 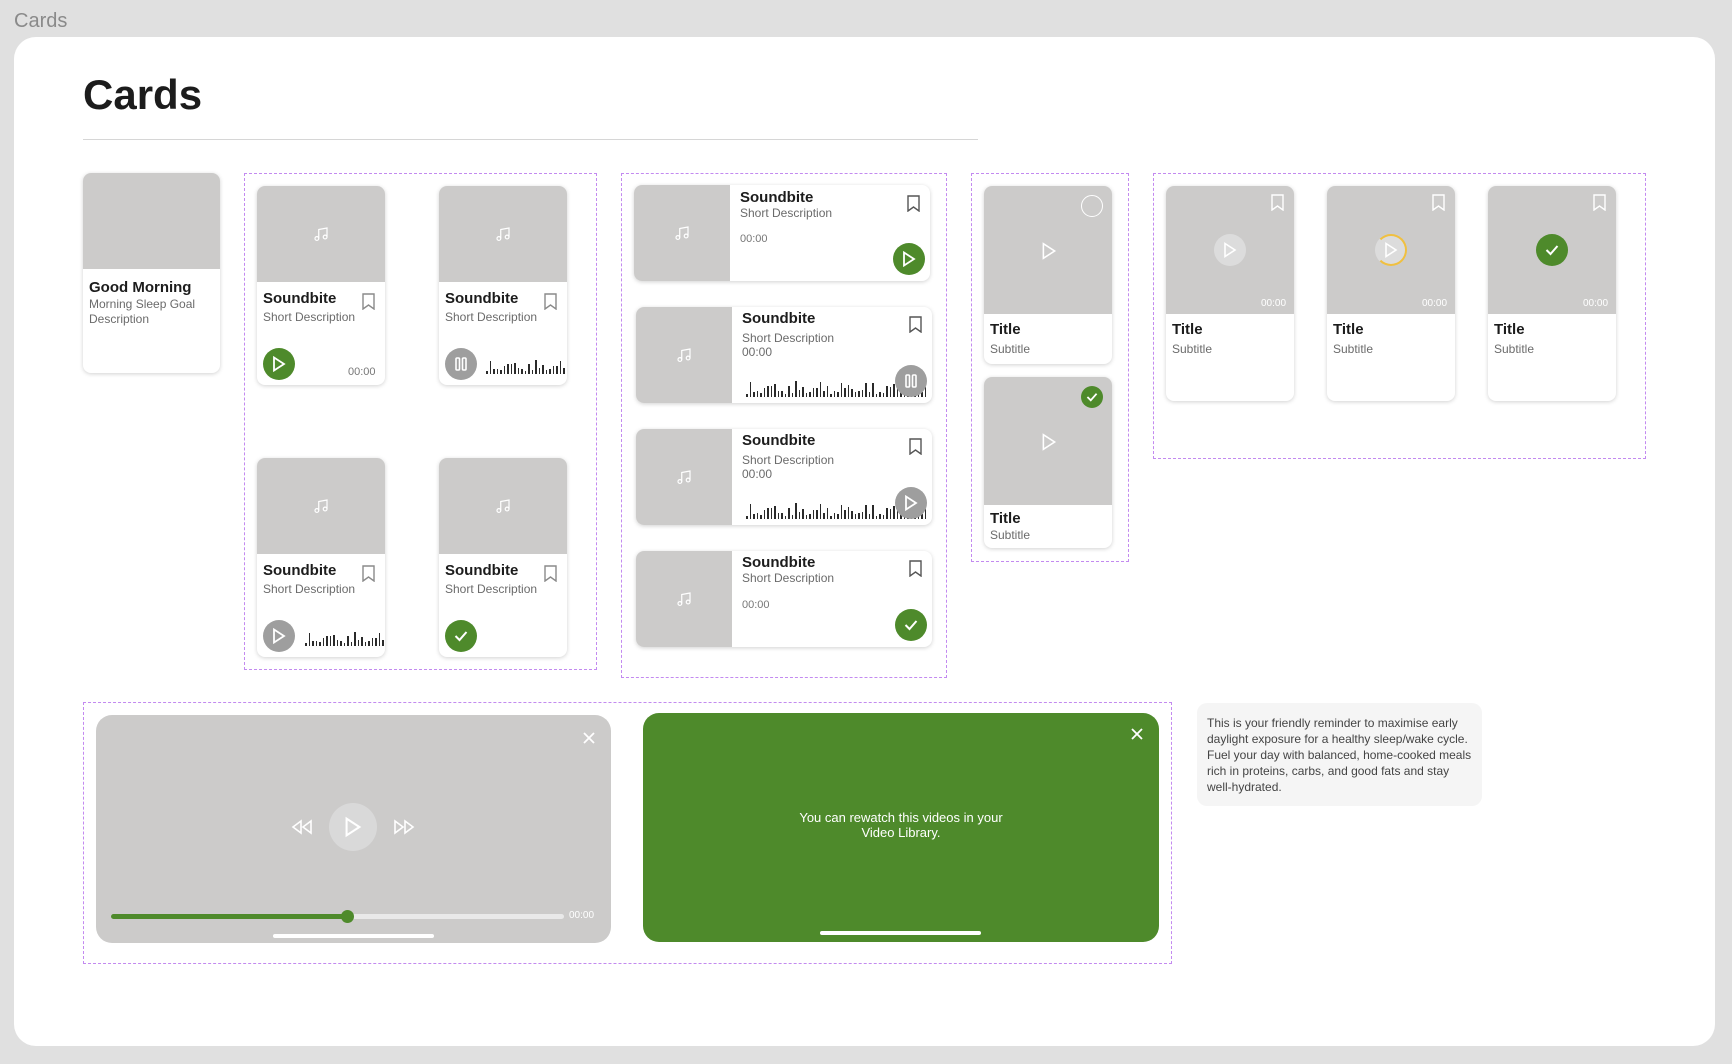 What do you see at coordinates (779, 318) in the screenshot?
I see `row-title: Soundbite` at bounding box center [779, 318].